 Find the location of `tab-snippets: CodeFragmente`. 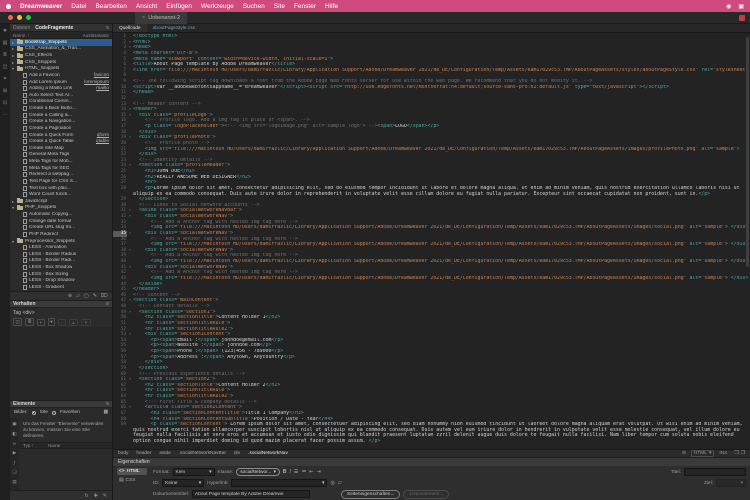

tab-snippets: CodeFragmente is located at coordinates (54, 28).